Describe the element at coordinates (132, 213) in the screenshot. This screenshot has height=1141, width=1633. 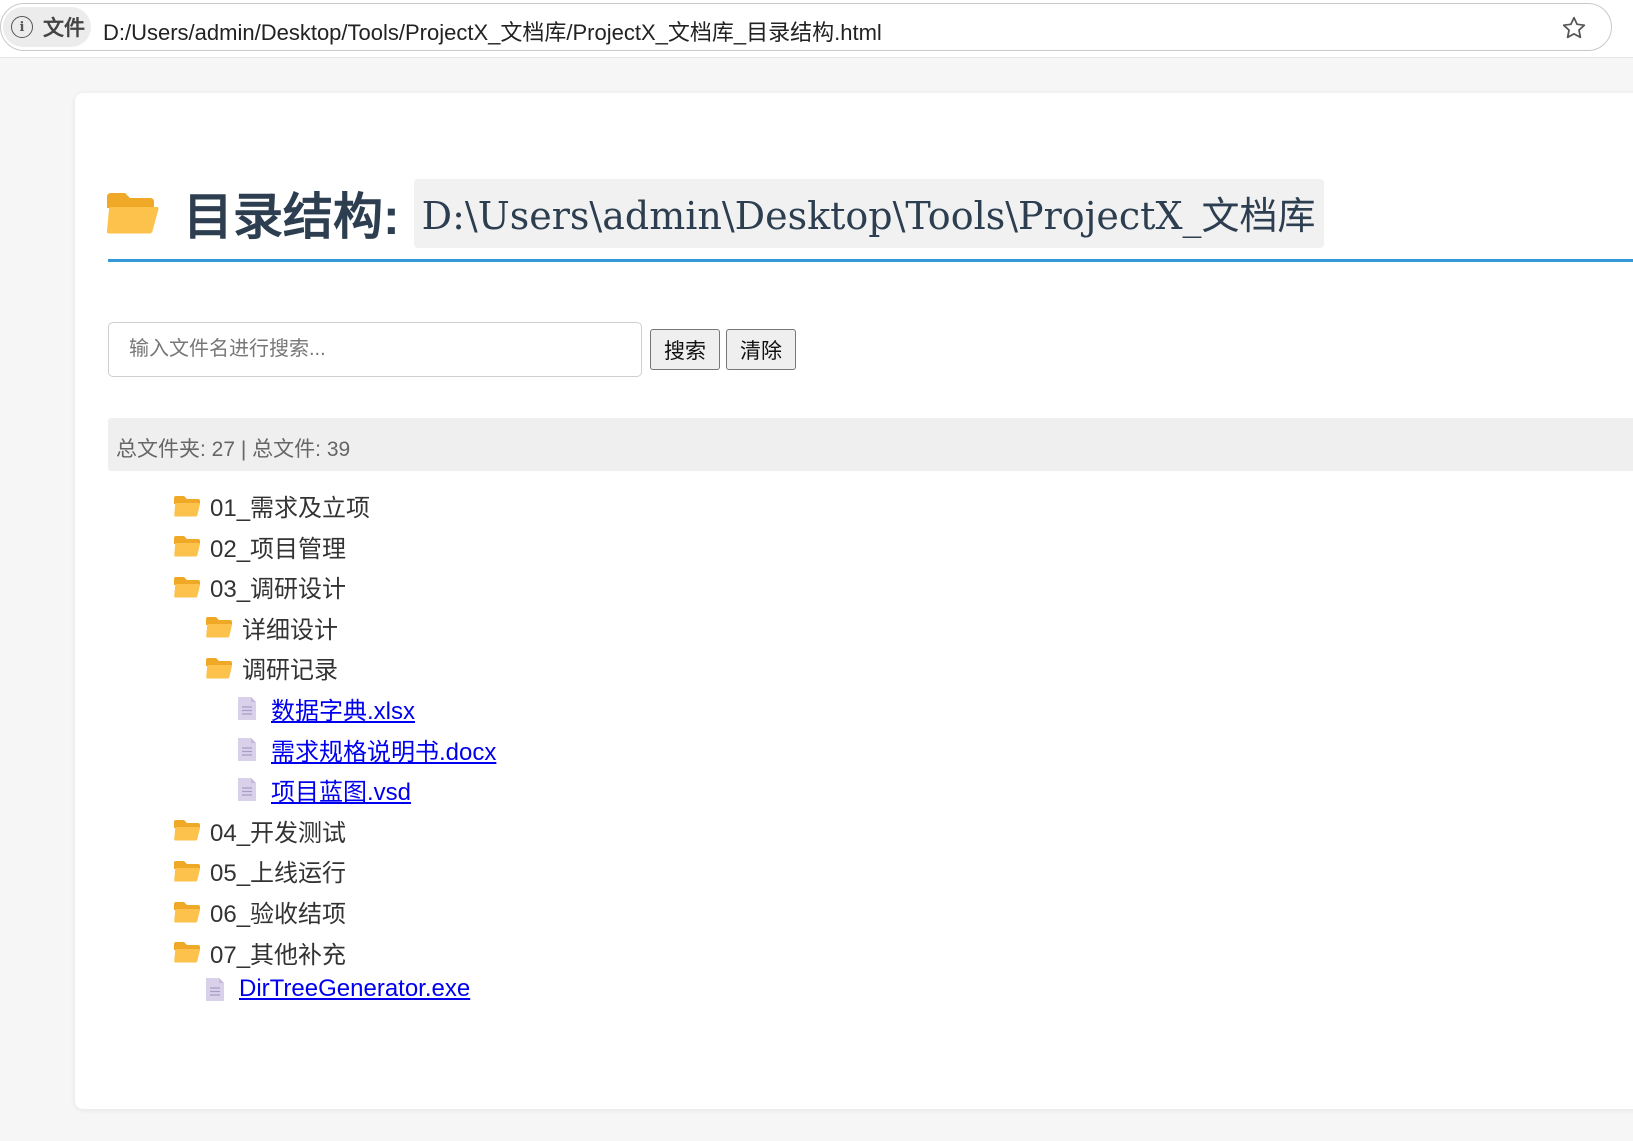
I see `open-folder-icon` at that location.